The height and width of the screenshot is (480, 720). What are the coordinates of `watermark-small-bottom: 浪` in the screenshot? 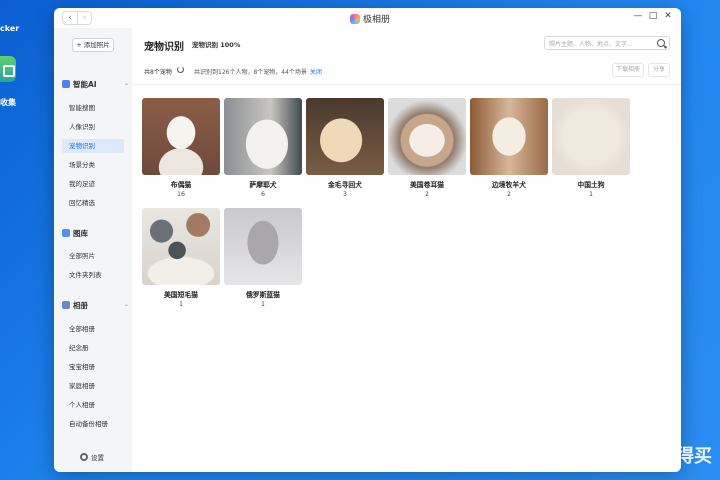 It's located at (610, 461).